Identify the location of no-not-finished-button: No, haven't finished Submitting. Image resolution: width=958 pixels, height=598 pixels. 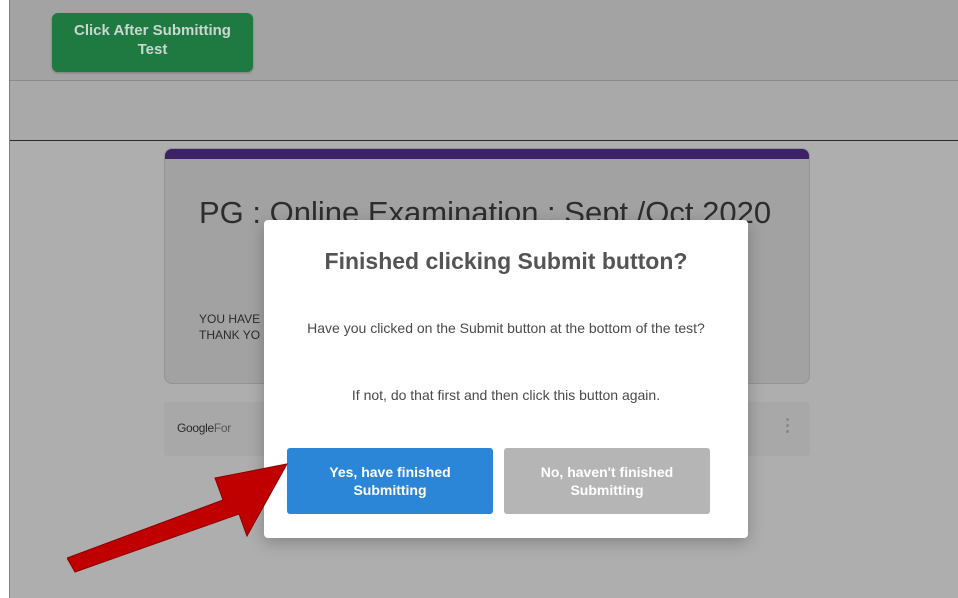
(607, 481).